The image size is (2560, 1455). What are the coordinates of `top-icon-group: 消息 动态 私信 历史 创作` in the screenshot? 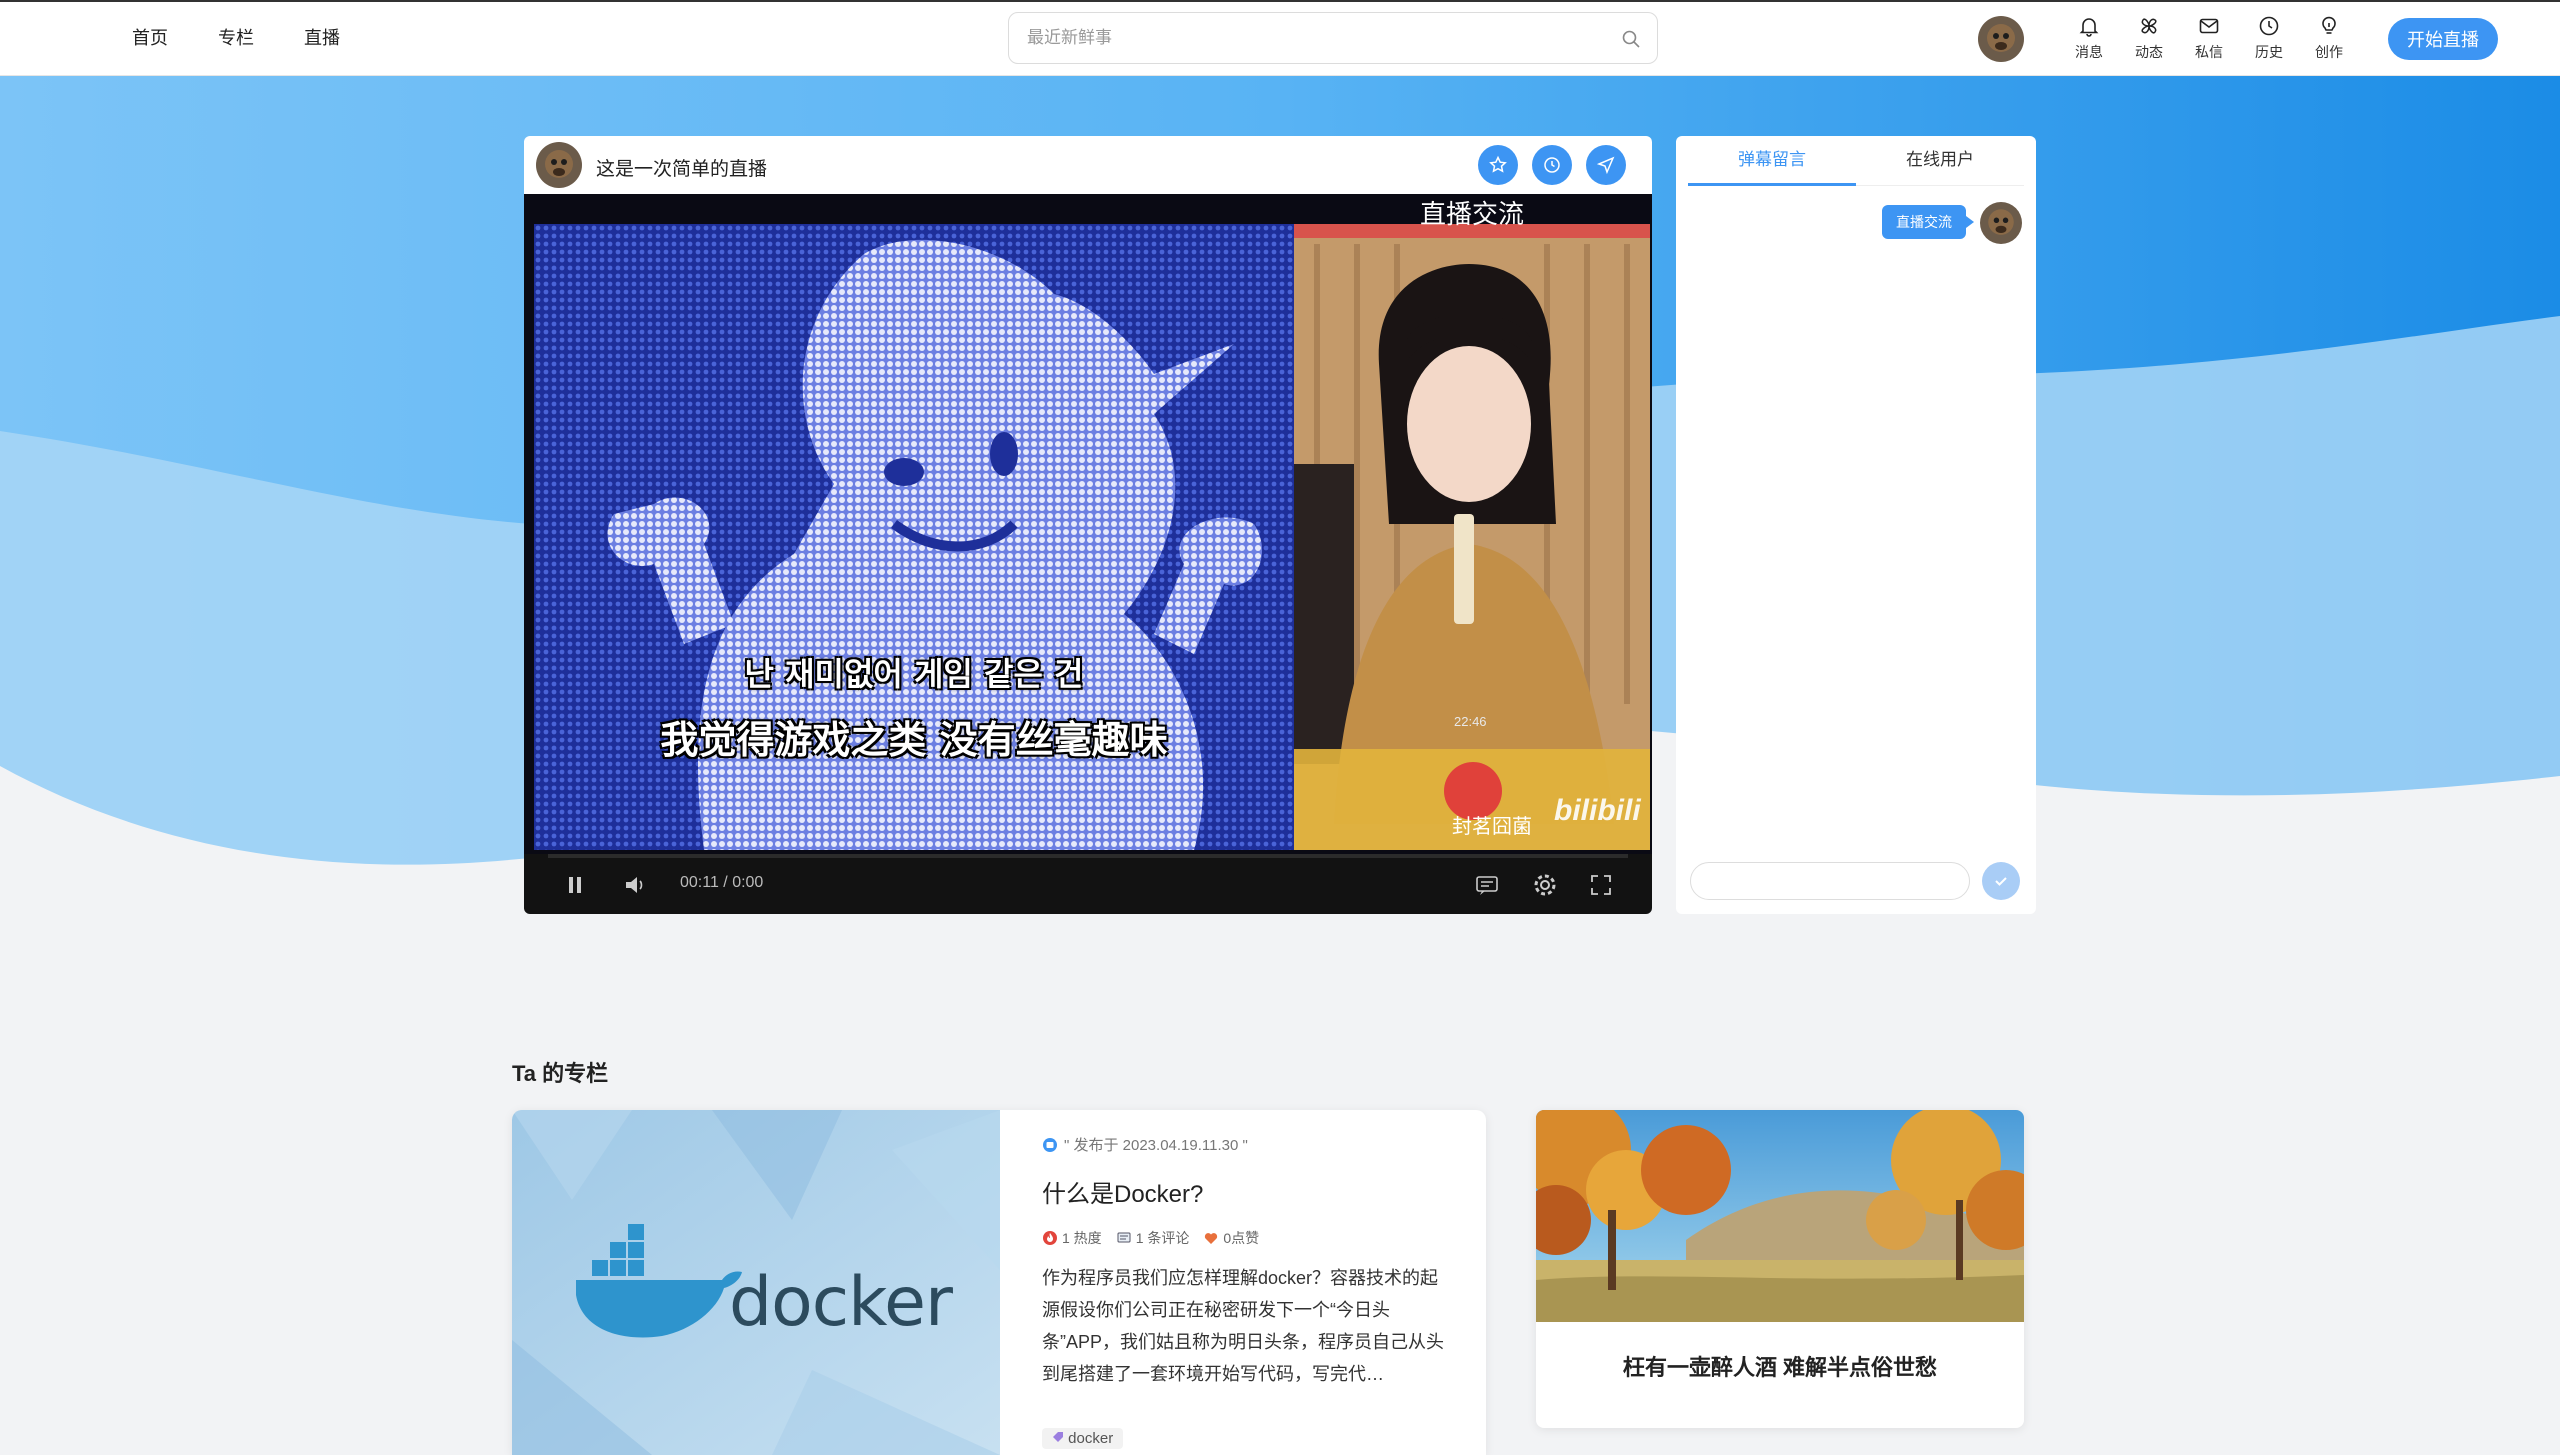 It's located at (2209, 38).